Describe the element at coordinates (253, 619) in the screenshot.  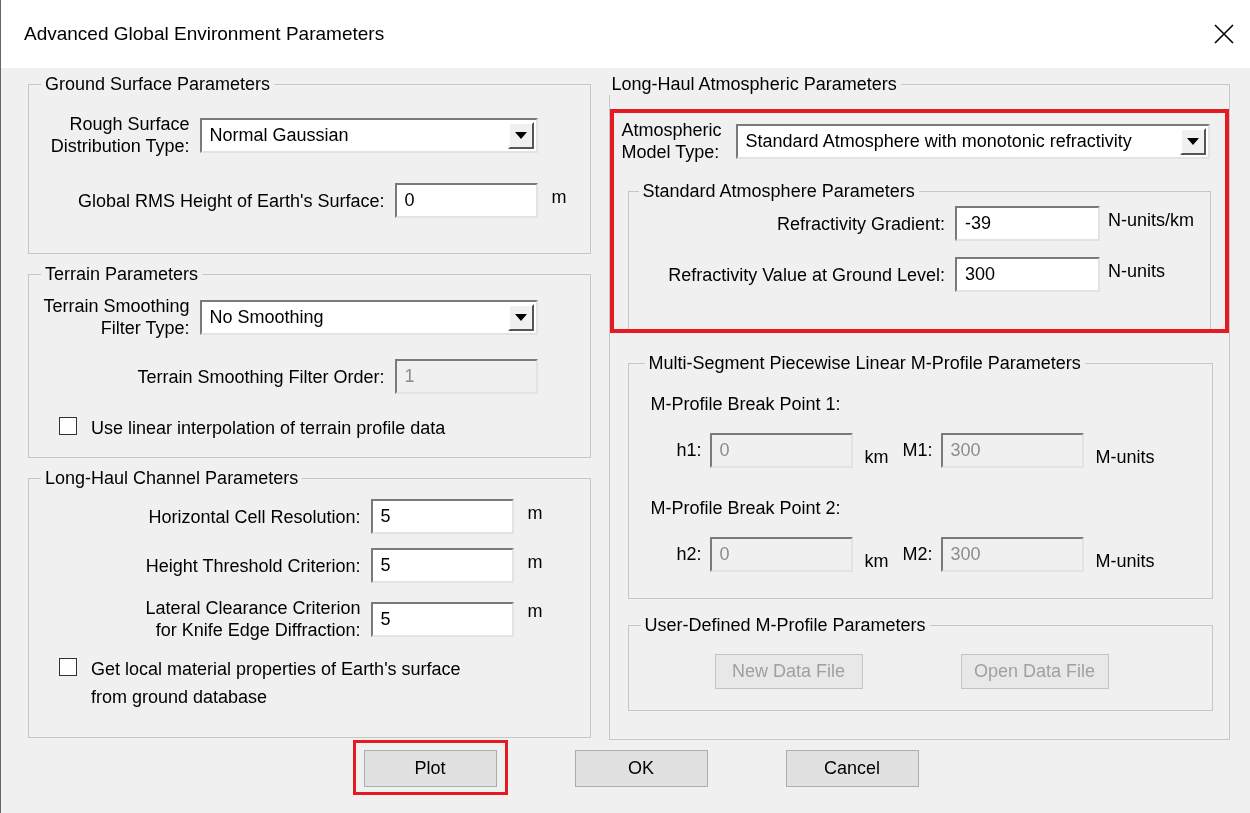
I see `field-label: Lateral Clearance Criterion for Knife Edge Diffraction:` at that location.